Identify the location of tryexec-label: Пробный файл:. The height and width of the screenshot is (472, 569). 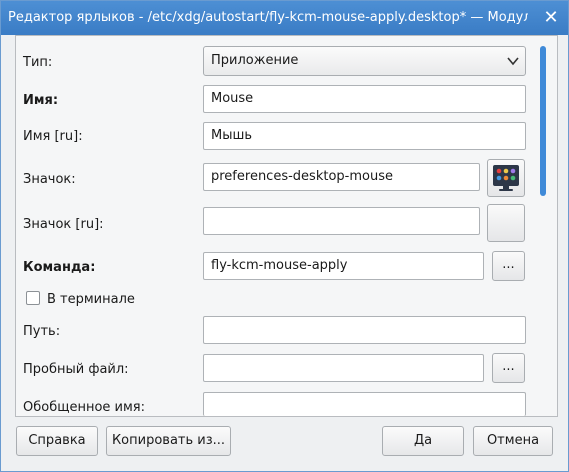
(76, 369).